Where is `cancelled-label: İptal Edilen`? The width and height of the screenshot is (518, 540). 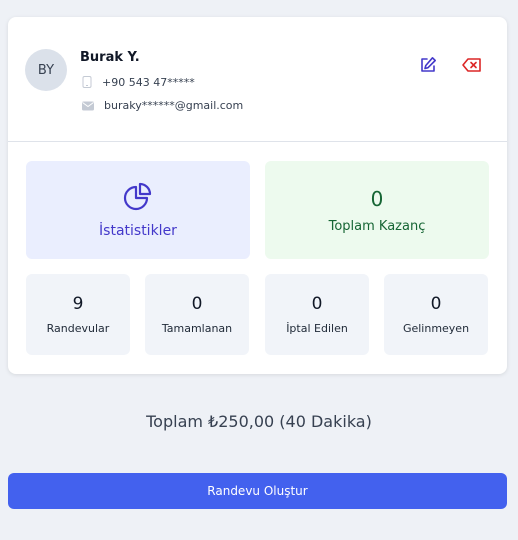
cancelled-label: İptal Edilen is located at coordinates (317, 328).